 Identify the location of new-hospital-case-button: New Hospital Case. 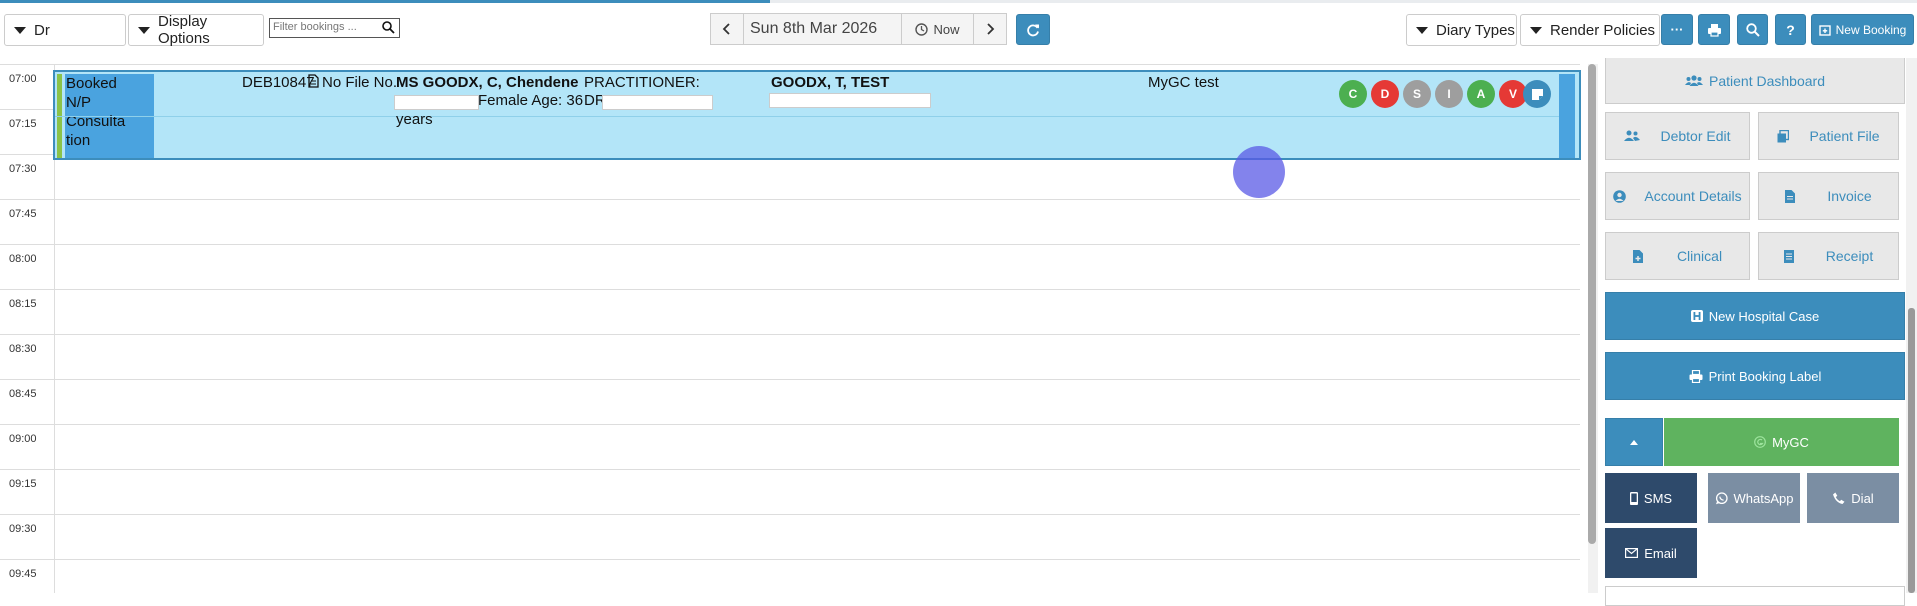
(1755, 316).